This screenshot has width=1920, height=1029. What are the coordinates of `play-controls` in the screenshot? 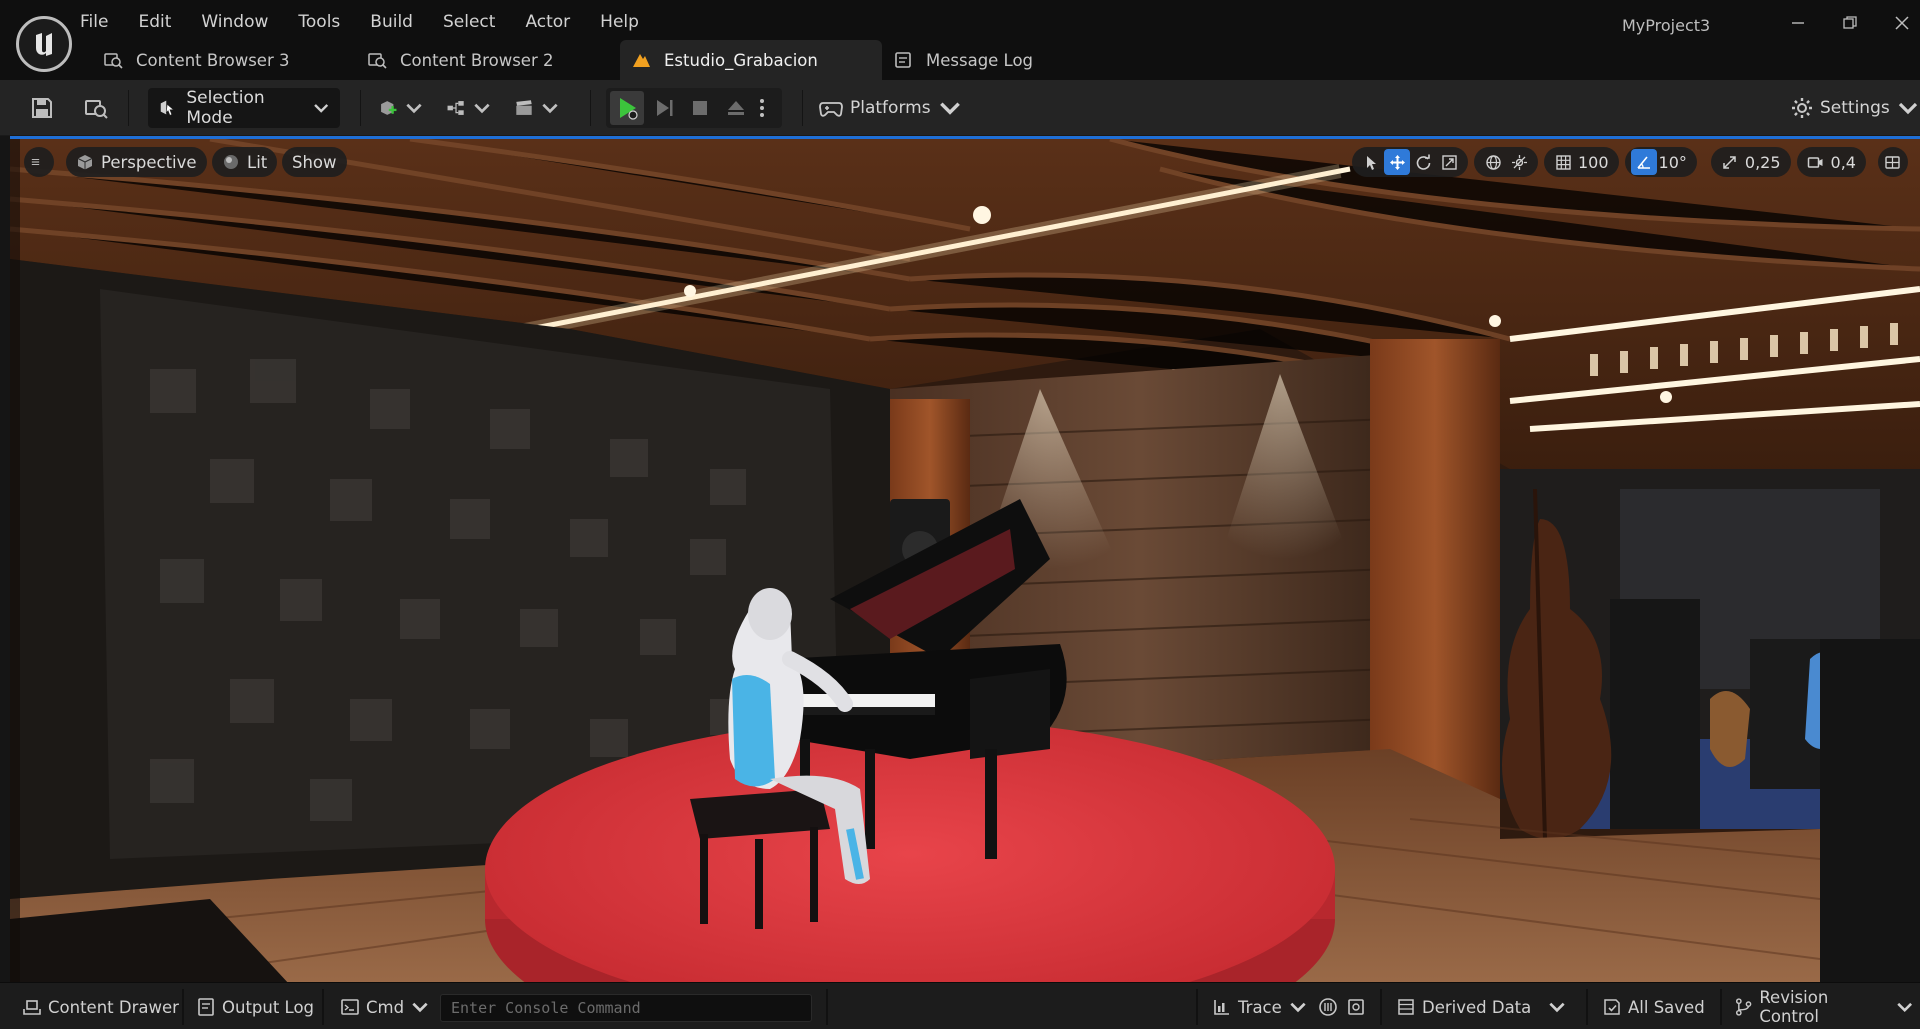 It's located at (694, 108).